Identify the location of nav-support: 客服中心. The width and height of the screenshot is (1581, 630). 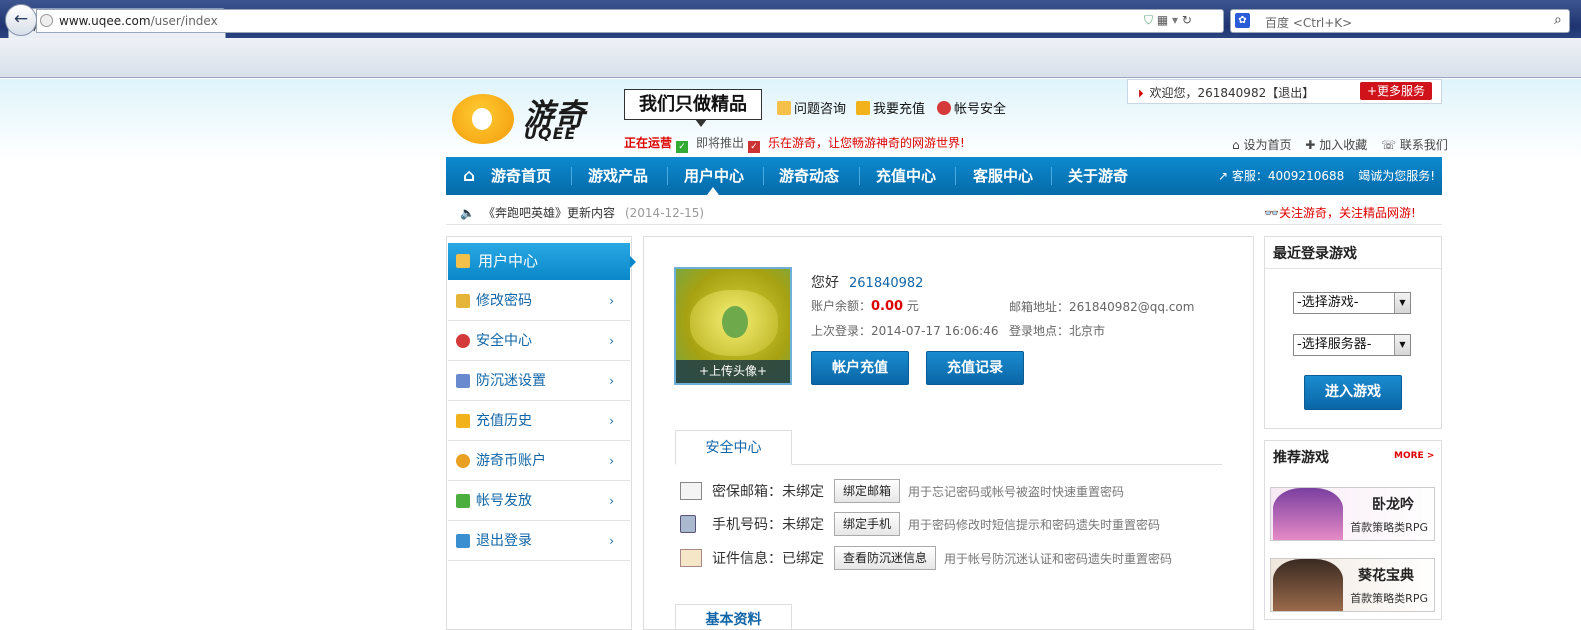
(1003, 176).